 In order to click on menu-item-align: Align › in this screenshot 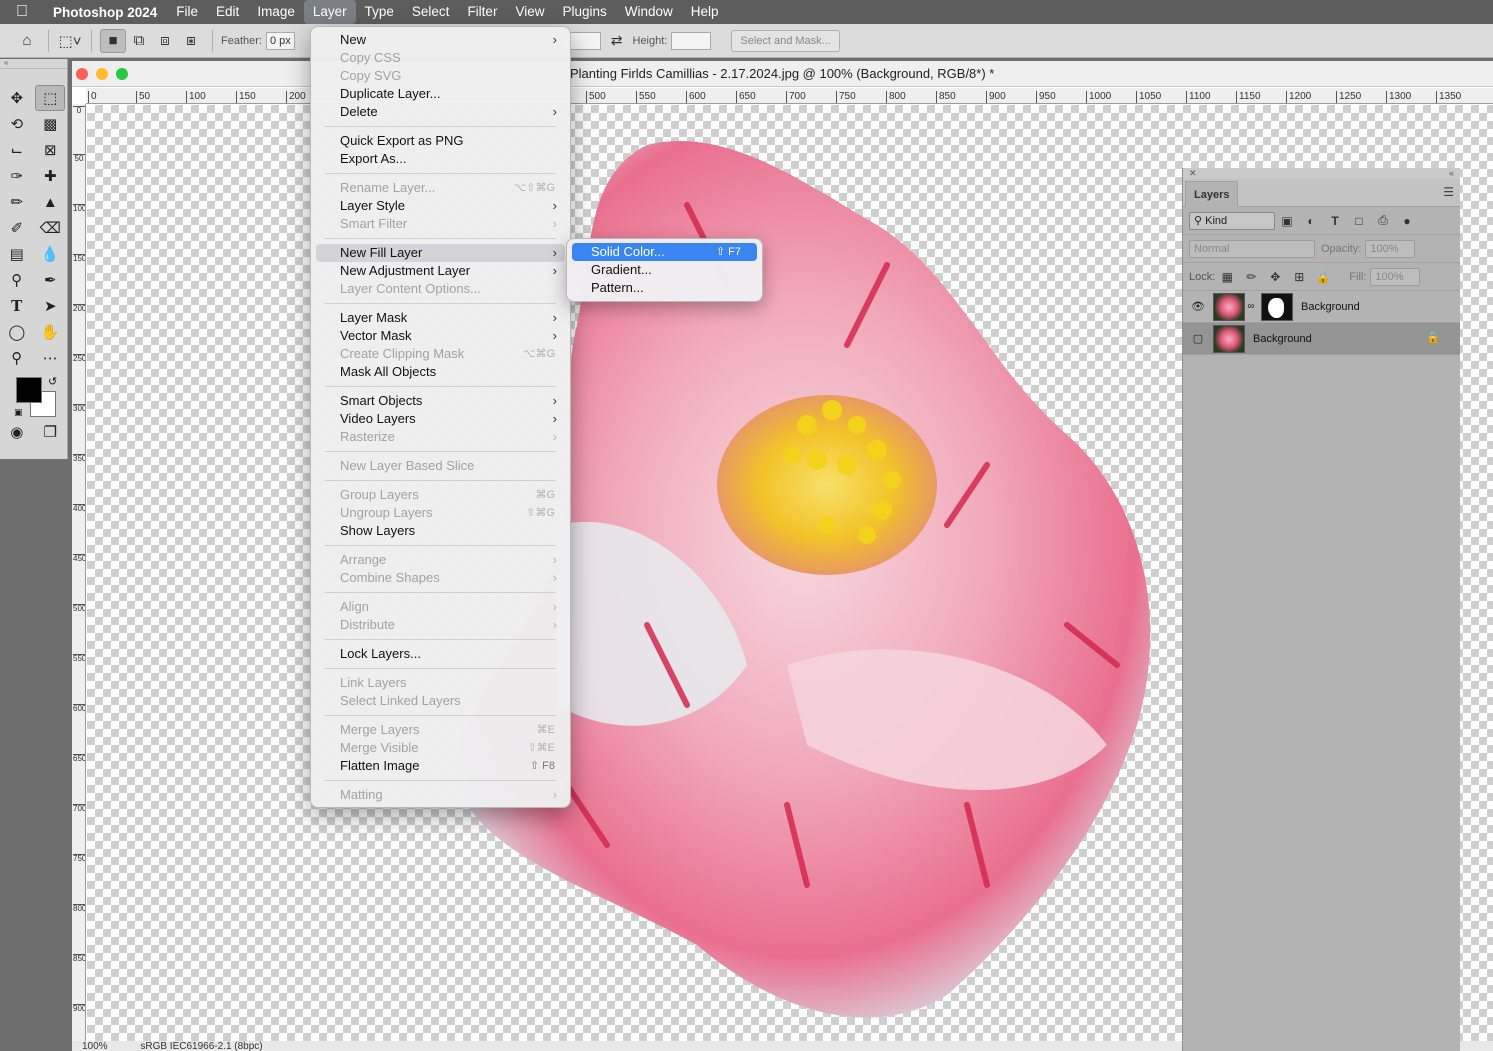, I will do `click(440, 607)`.